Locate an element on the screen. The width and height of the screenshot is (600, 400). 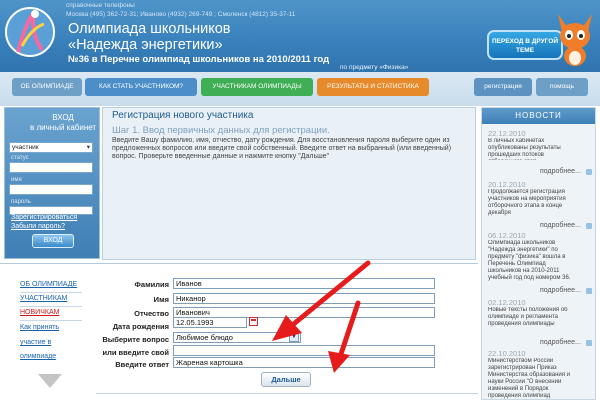
tab-how-to-join: КАК СТАТЬ УЧАСТНИКОМ? is located at coordinates (141, 87).